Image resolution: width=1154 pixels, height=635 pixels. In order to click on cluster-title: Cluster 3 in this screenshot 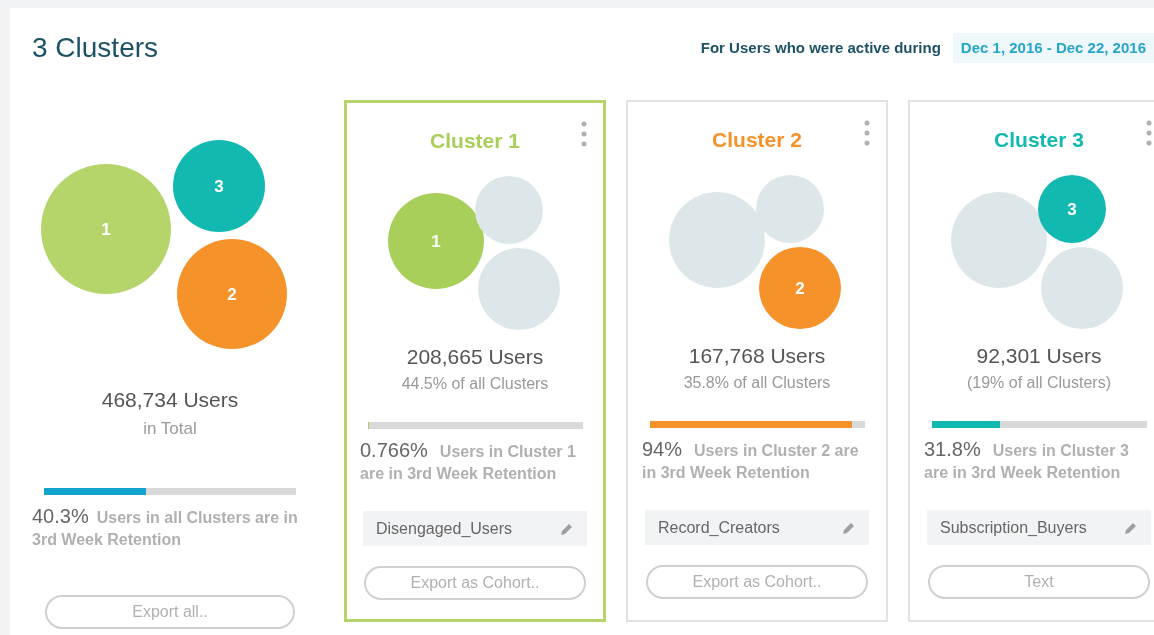, I will do `click(1039, 140)`.